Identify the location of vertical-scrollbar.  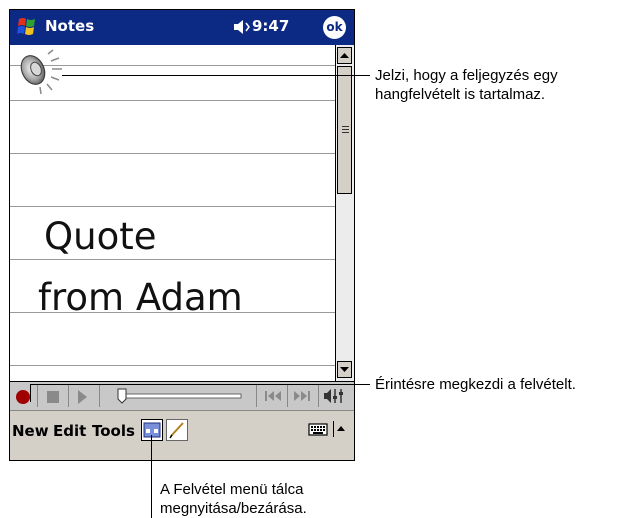
(344, 213).